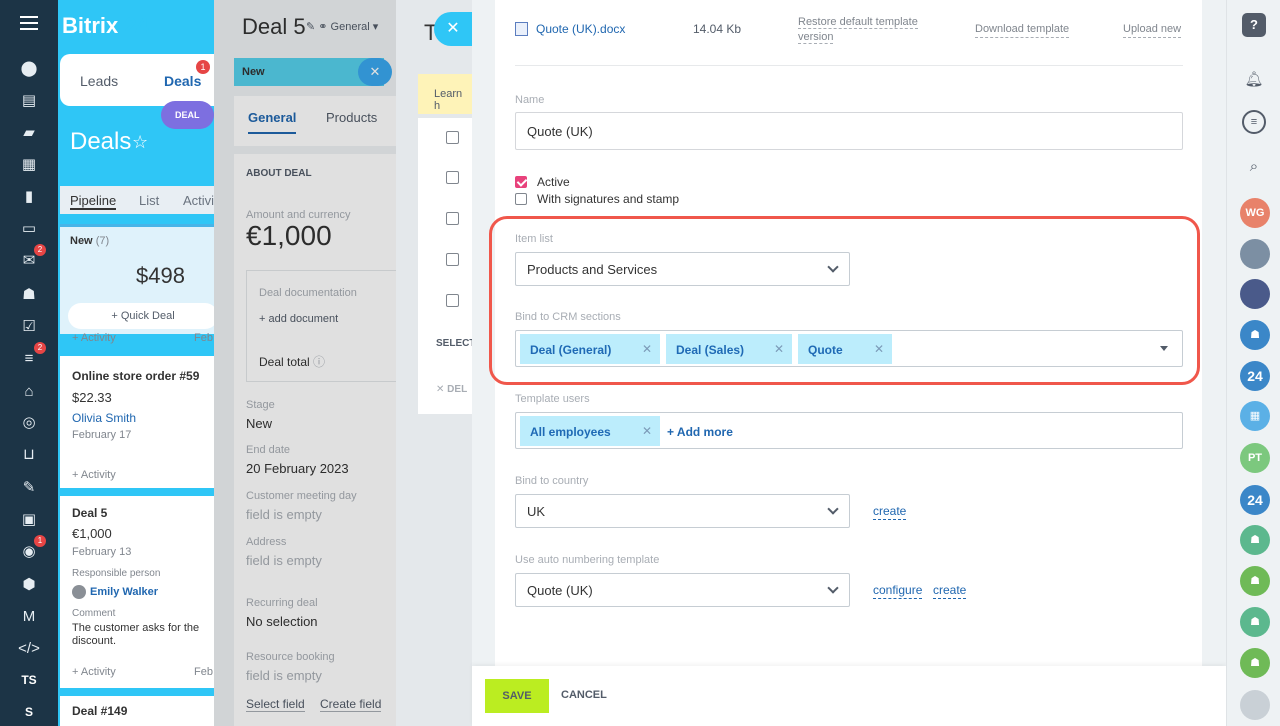 This screenshot has height=726, width=1280. I want to click on contact-card-icon: ▣, so click(29, 519).